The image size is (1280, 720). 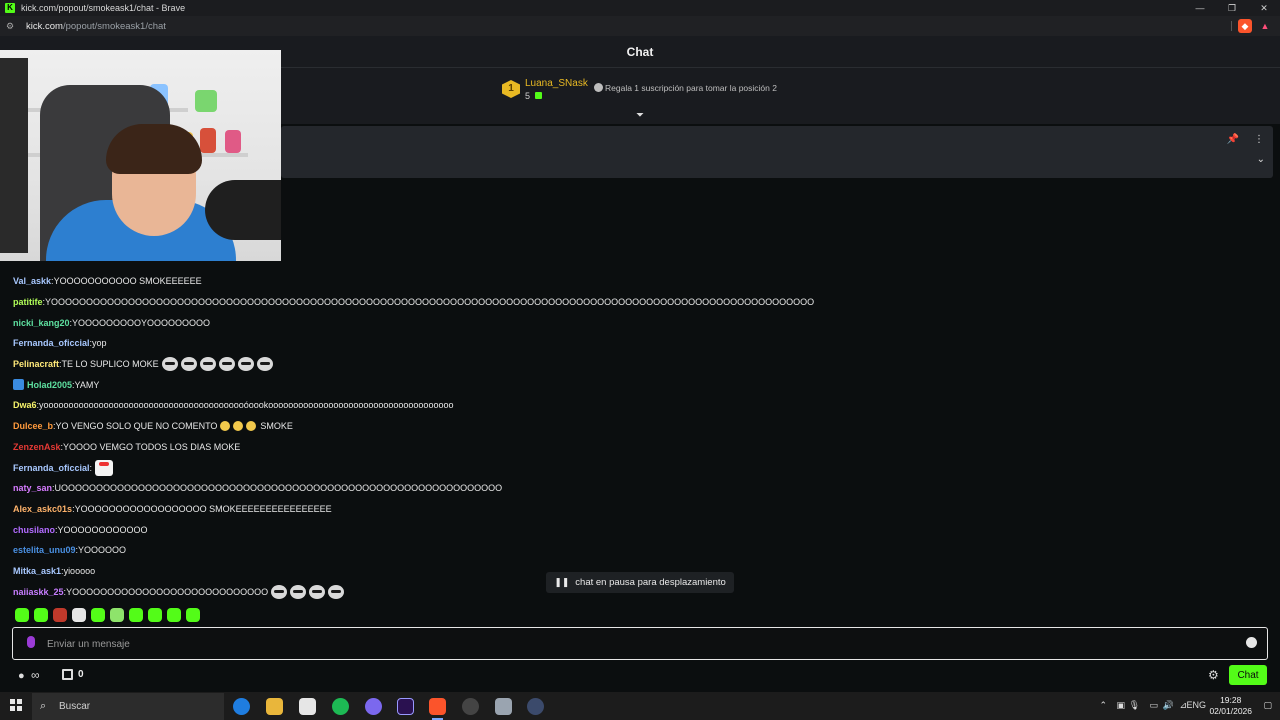 What do you see at coordinates (49, 385) in the screenshot?
I see `chat-username: Holad2005` at bounding box center [49, 385].